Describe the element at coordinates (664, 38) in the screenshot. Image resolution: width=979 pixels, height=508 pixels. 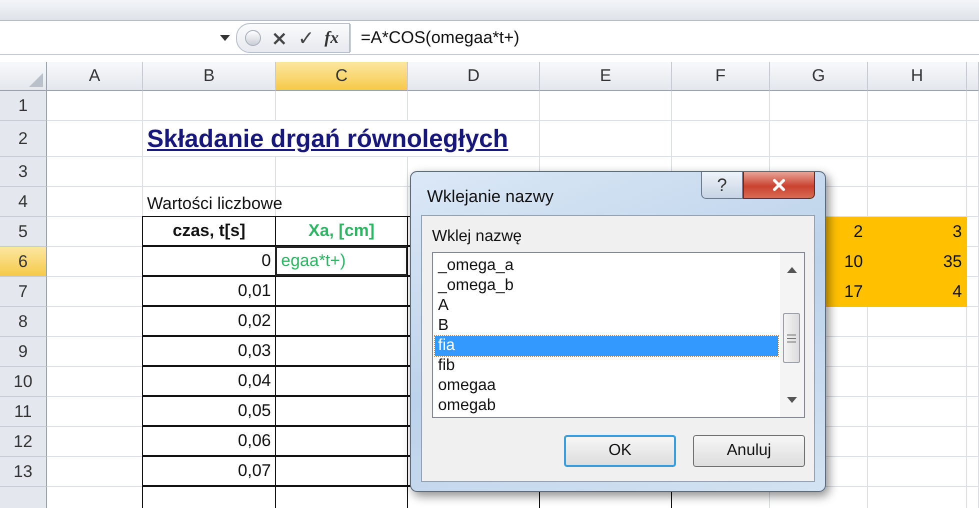
I see `formula-field: =A*COS(omegaa*t+)` at that location.